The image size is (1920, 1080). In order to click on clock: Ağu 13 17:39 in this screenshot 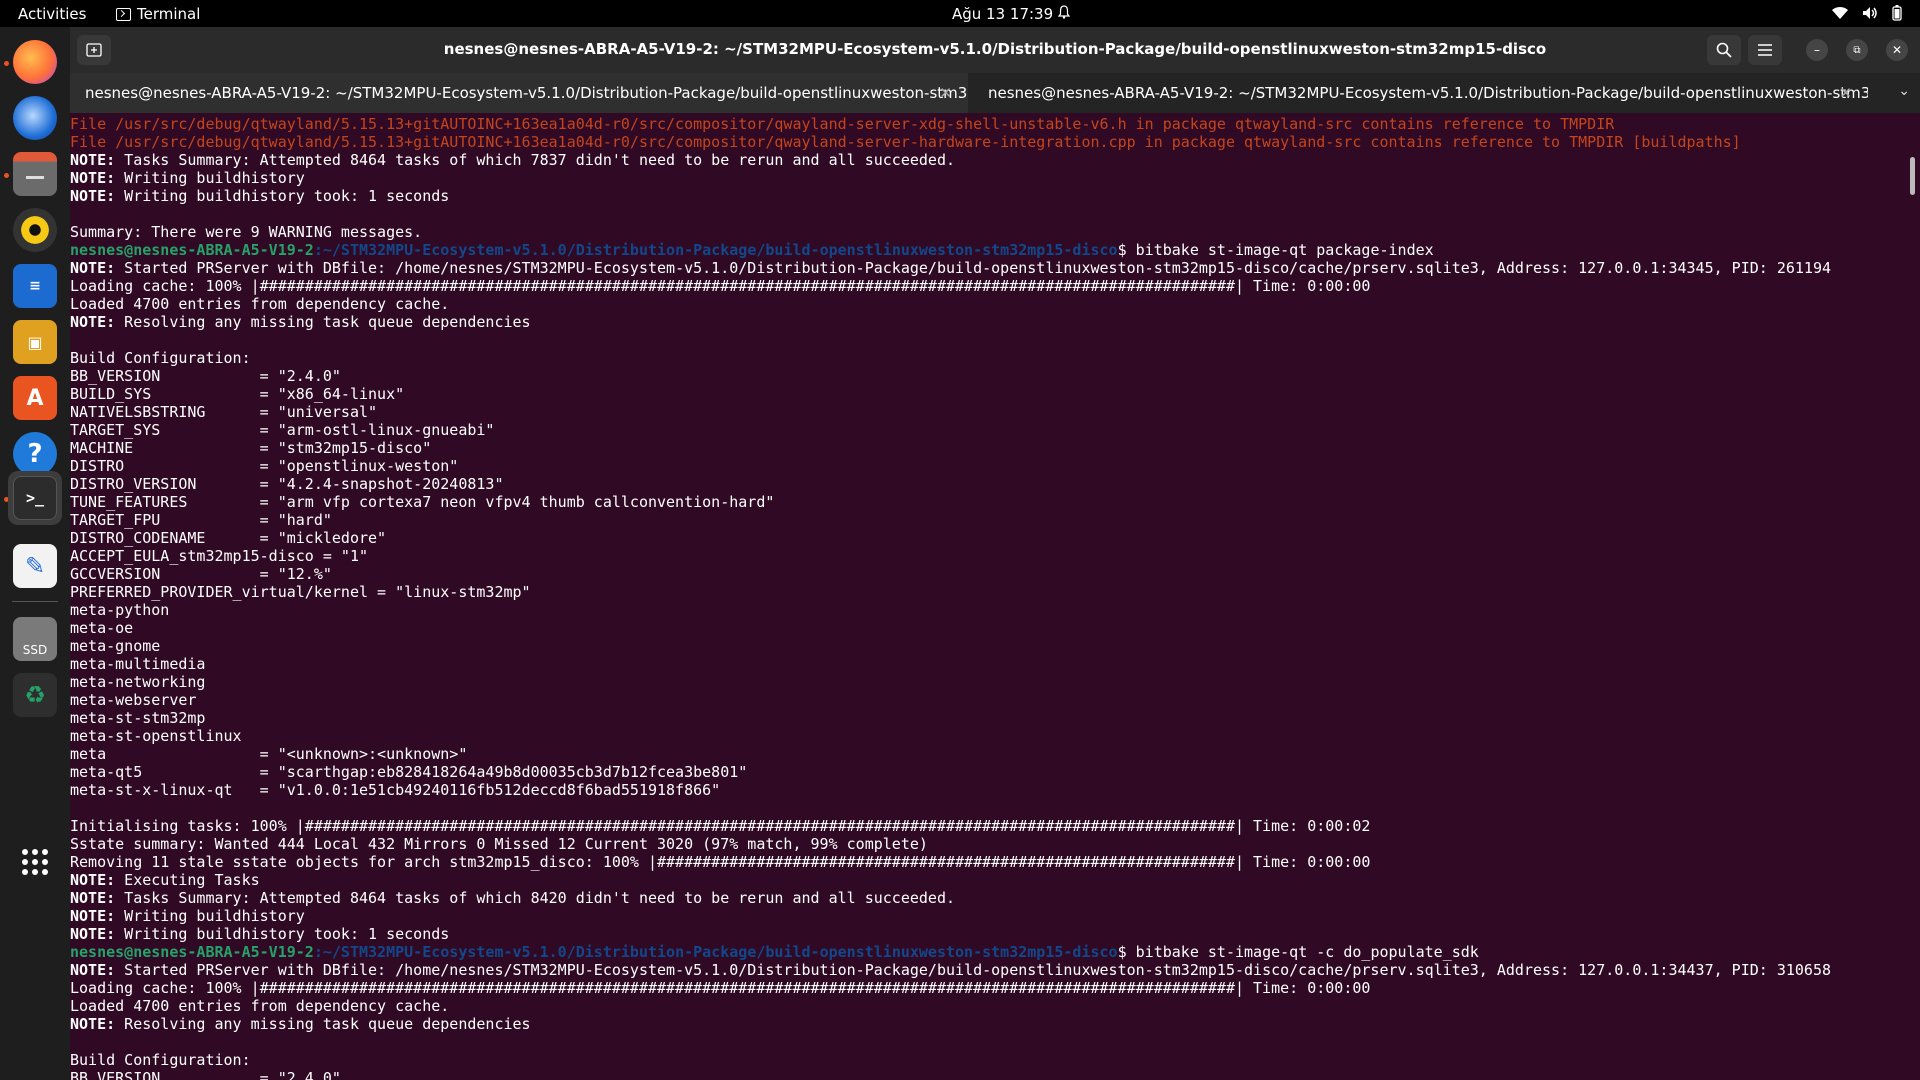, I will do `click(1002, 14)`.